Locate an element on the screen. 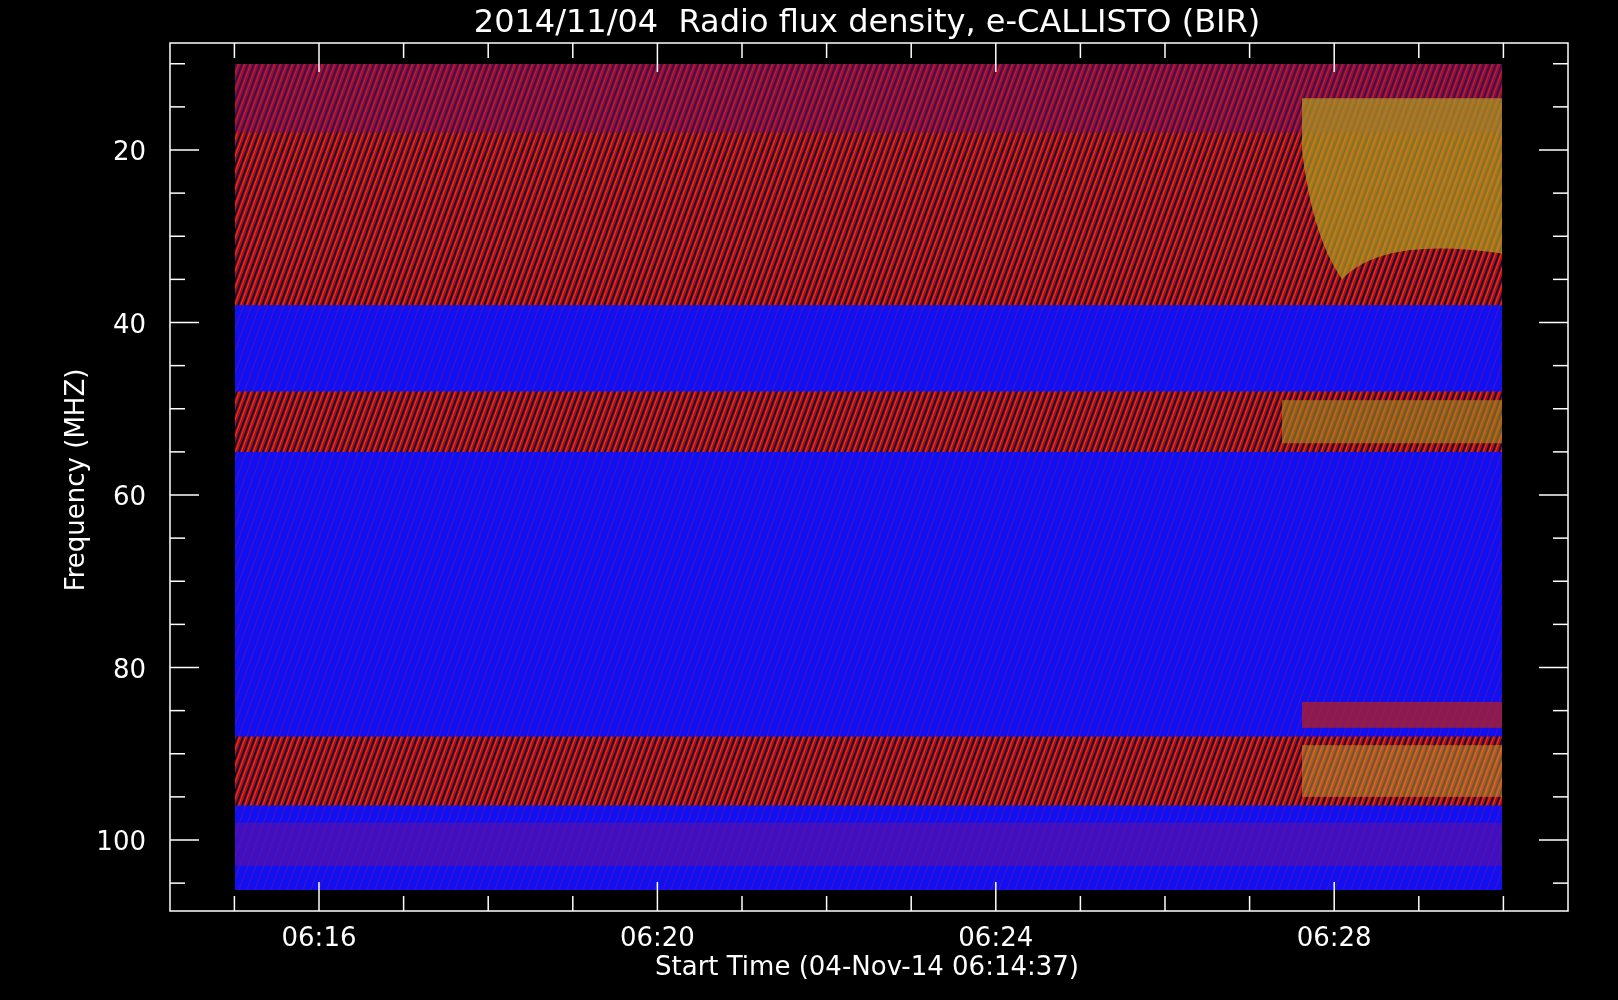 The height and width of the screenshot is (1000, 1618). tick-label: 40 is located at coordinates (129, 323).